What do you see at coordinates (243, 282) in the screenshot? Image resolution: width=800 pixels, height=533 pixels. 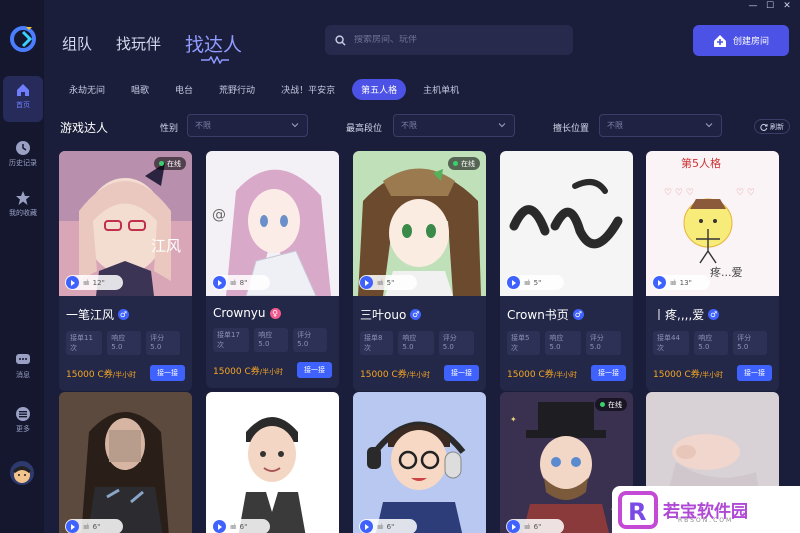 I see `voice-duration: 8"` at bounding box center [243, 282].